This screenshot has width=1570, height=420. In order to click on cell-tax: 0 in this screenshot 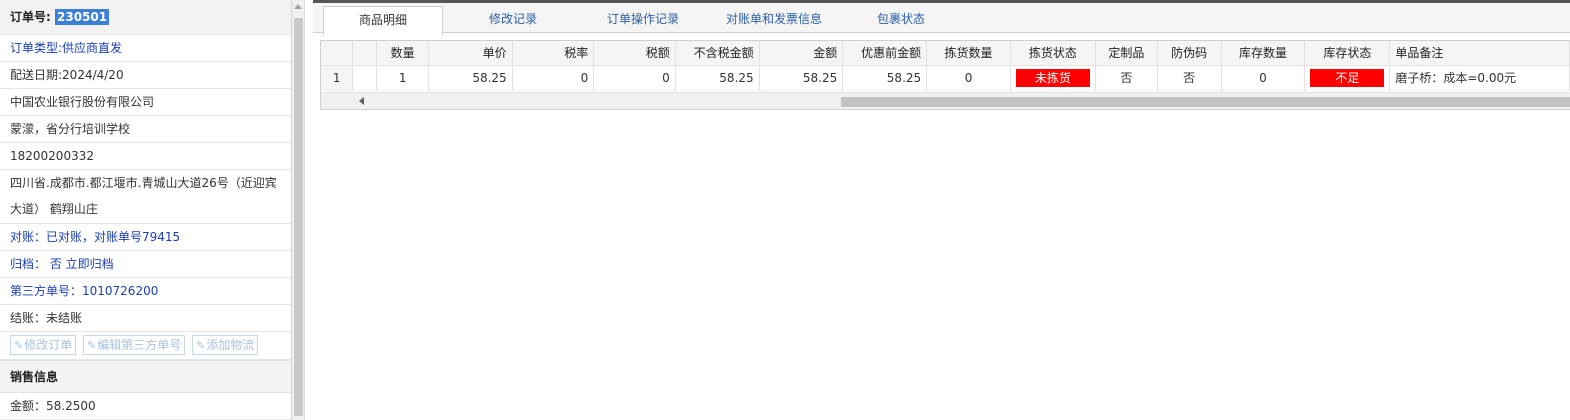, I will do `click(634, 78)`.